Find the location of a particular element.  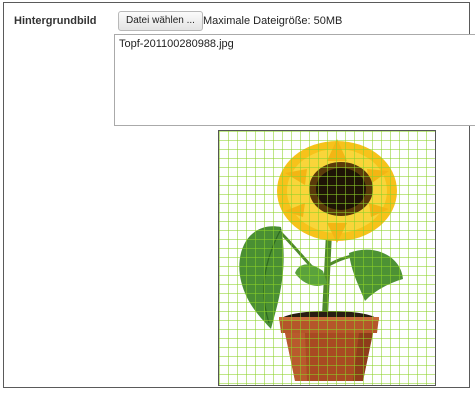

selected-file-name: Topf-201100280988.jpg is located at coordinates (176, 44).